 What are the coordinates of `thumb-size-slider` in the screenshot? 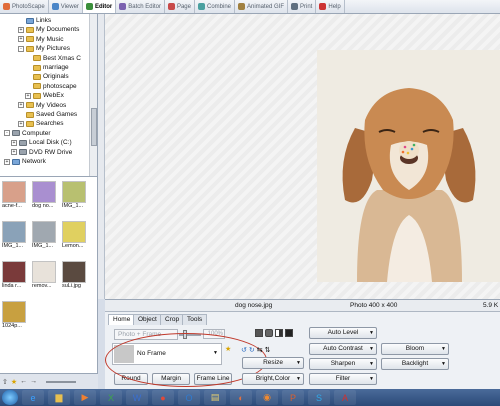 It's located at (61, 381).